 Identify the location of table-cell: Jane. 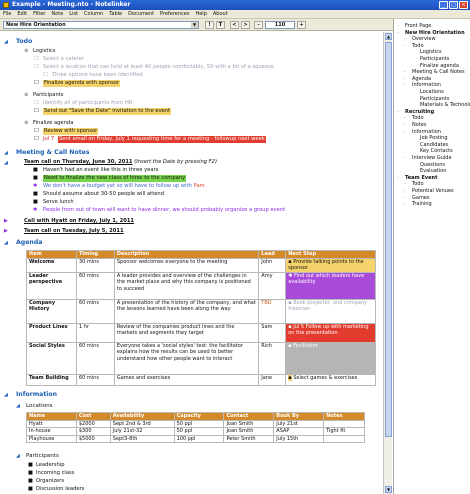
(272, 379).